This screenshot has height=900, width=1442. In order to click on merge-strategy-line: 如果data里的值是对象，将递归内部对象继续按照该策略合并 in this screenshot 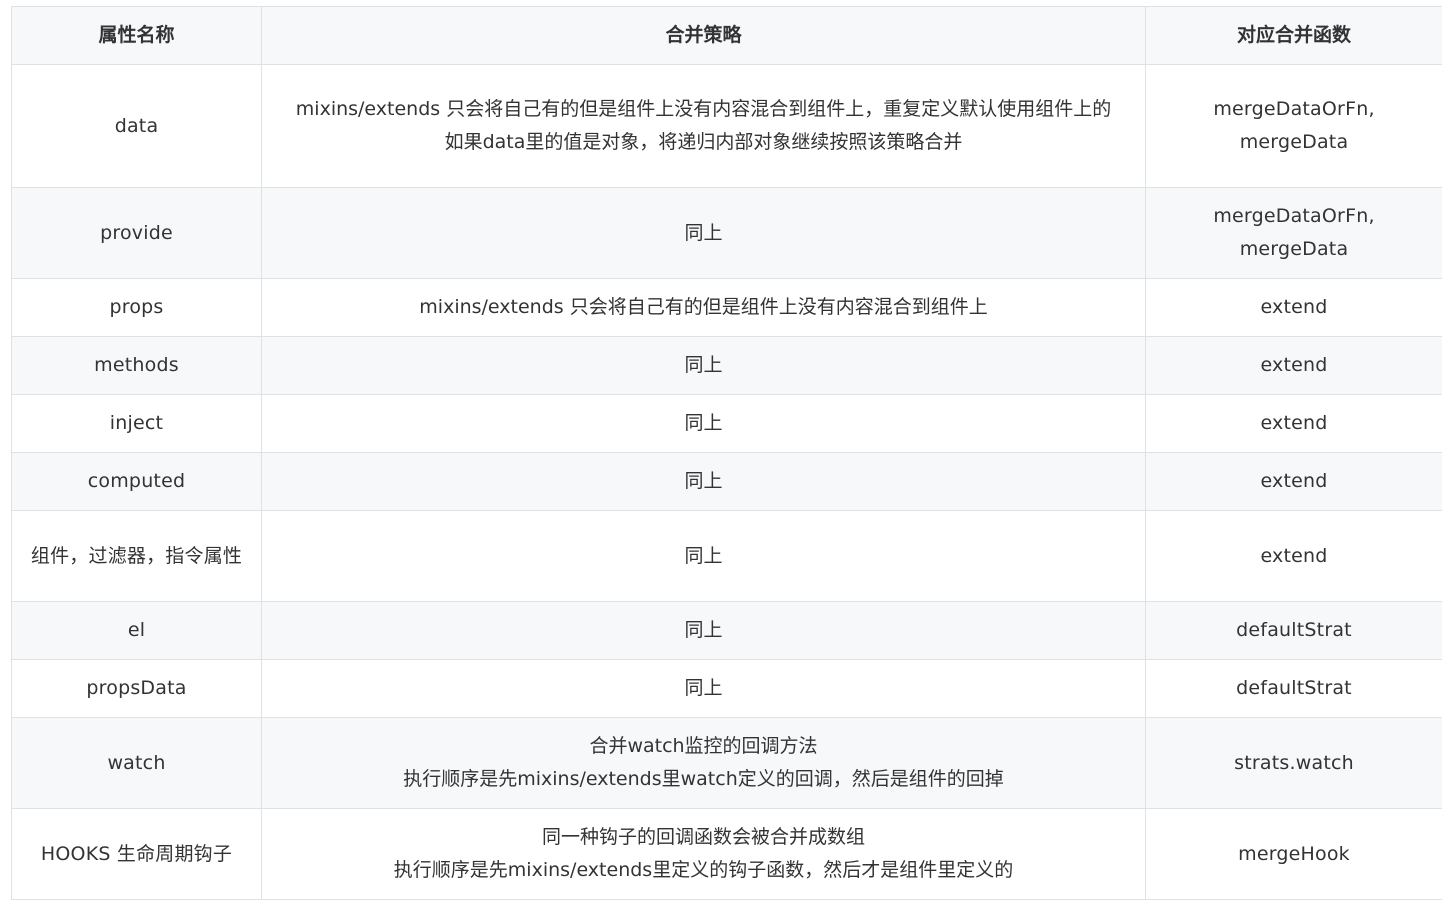, I will do `click(703, 142)`.